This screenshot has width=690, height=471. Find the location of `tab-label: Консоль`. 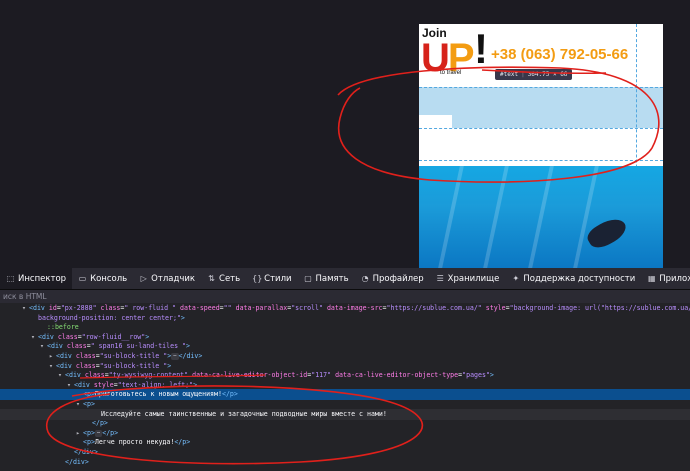

tab-label: Консоль is located at coordinates (109, 278).